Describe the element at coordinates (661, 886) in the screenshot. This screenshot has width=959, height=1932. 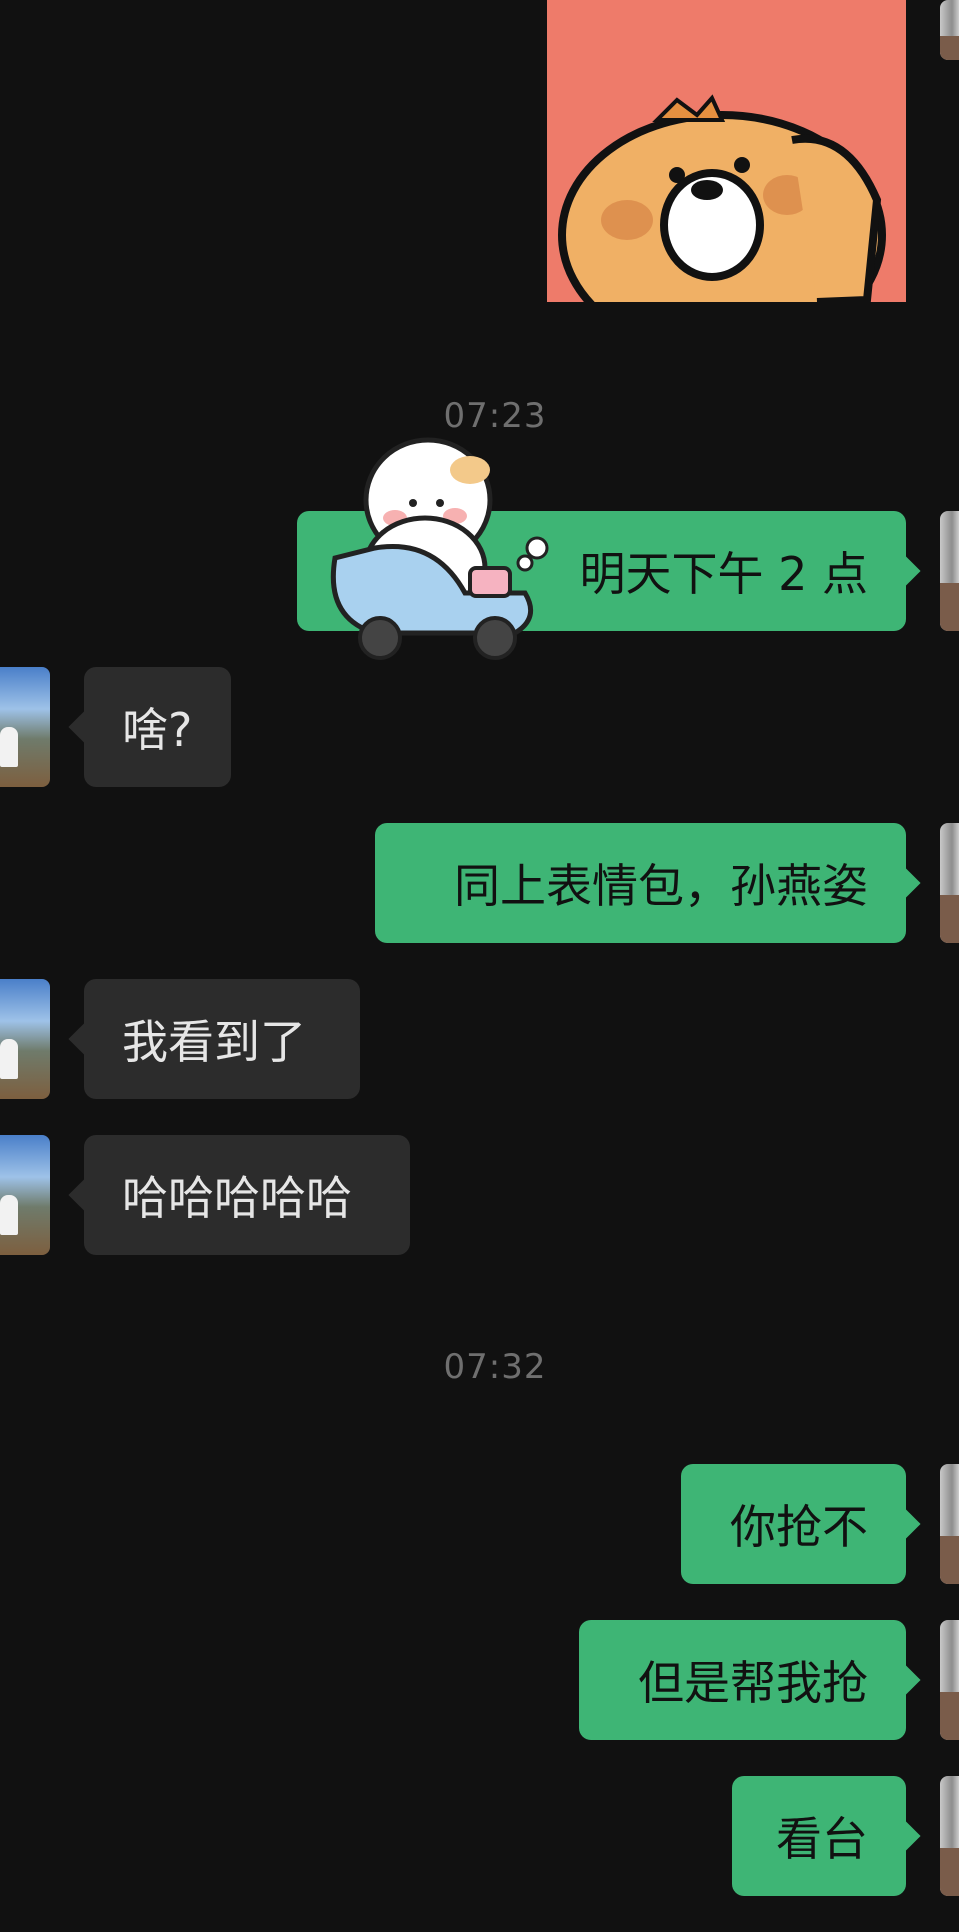
I see `message-text: 同上表情包，孙燕姿` at that location.